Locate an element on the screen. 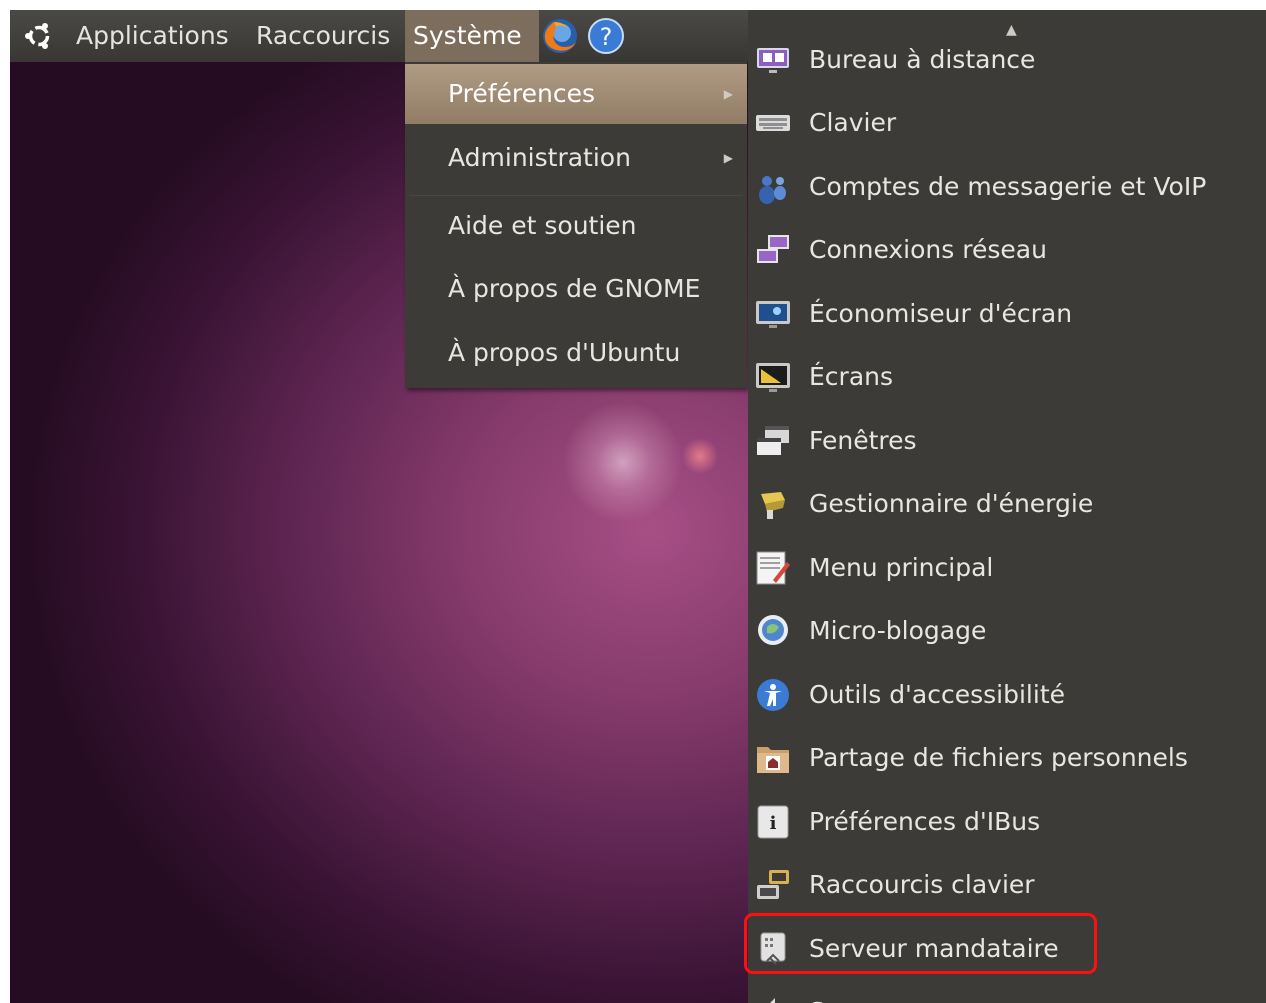  menu-item-label: Fenêtres is located at coordinates (863, 440).